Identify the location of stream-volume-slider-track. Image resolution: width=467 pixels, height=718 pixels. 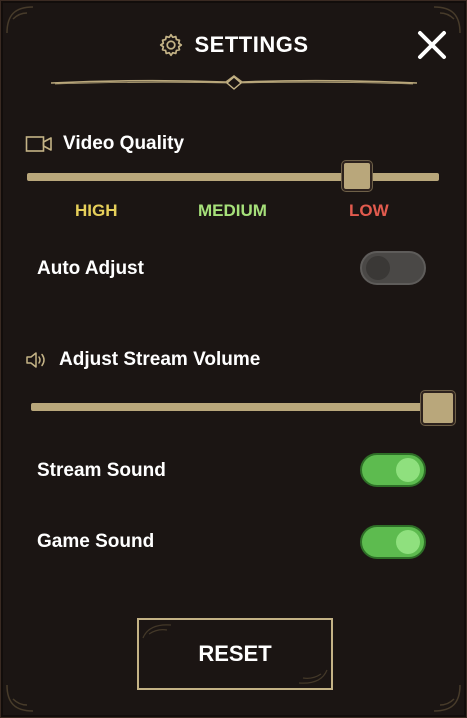
(235, 407).